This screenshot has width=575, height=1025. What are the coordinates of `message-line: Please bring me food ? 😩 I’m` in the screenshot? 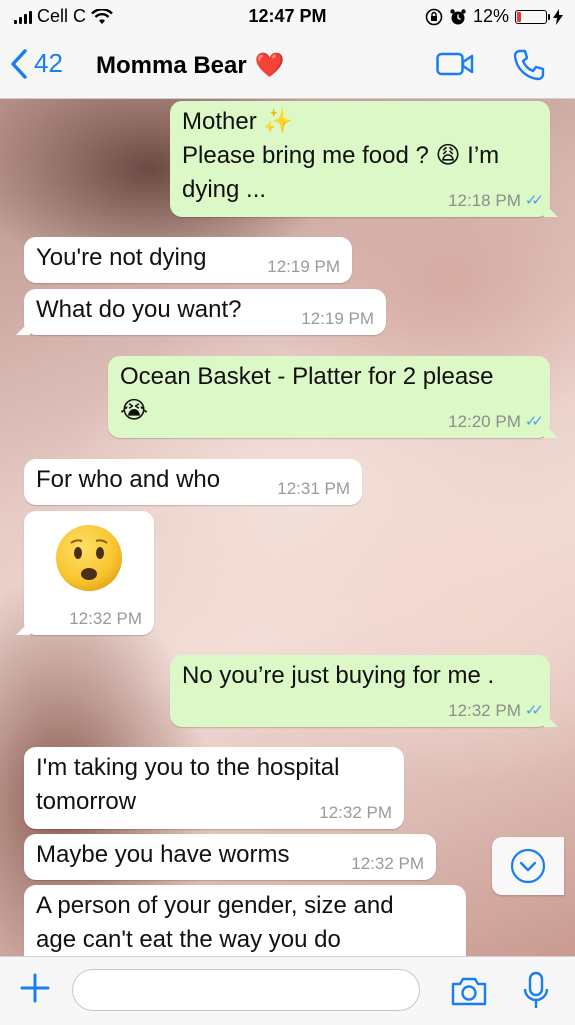 It's located at (341, 155).